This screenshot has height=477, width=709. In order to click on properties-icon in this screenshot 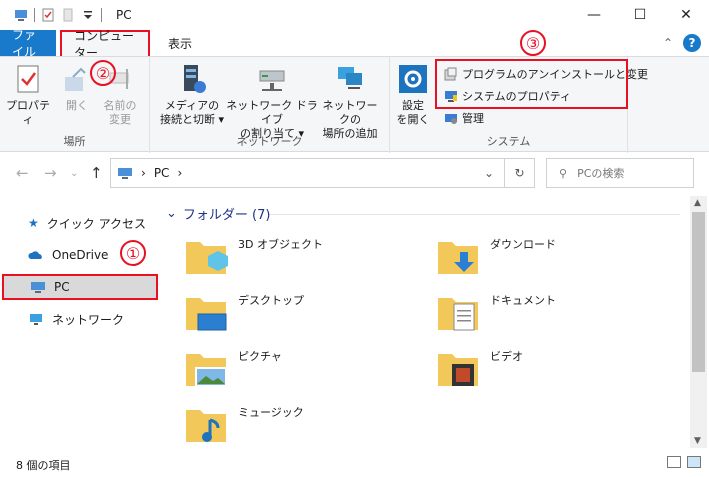, I will do `click(28, 79)`.